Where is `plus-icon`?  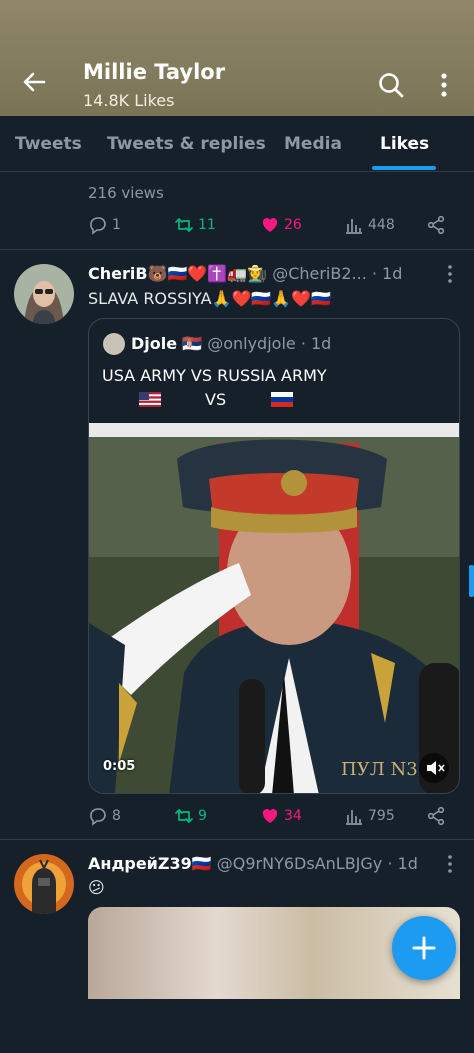
plus-icon is located at coordinates (424, 948).